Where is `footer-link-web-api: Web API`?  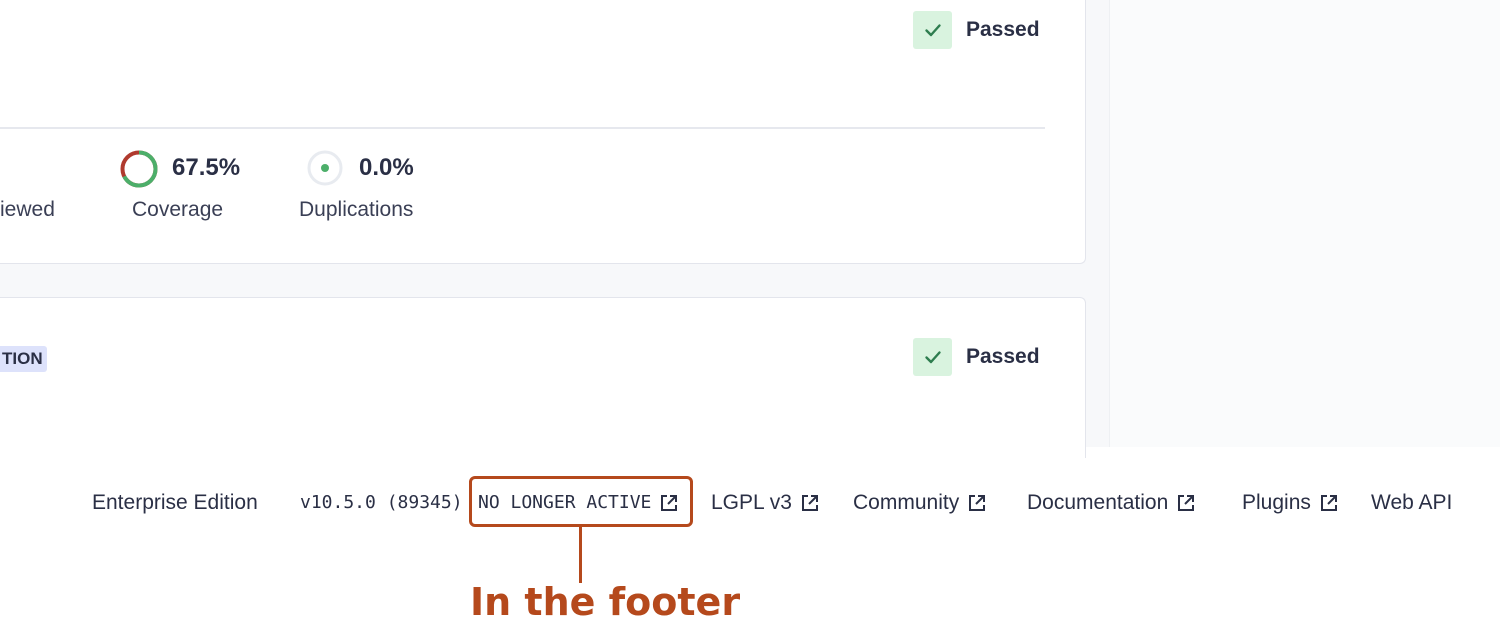 footer-link-web-api: Web API is located at coordinates (1411, 503).